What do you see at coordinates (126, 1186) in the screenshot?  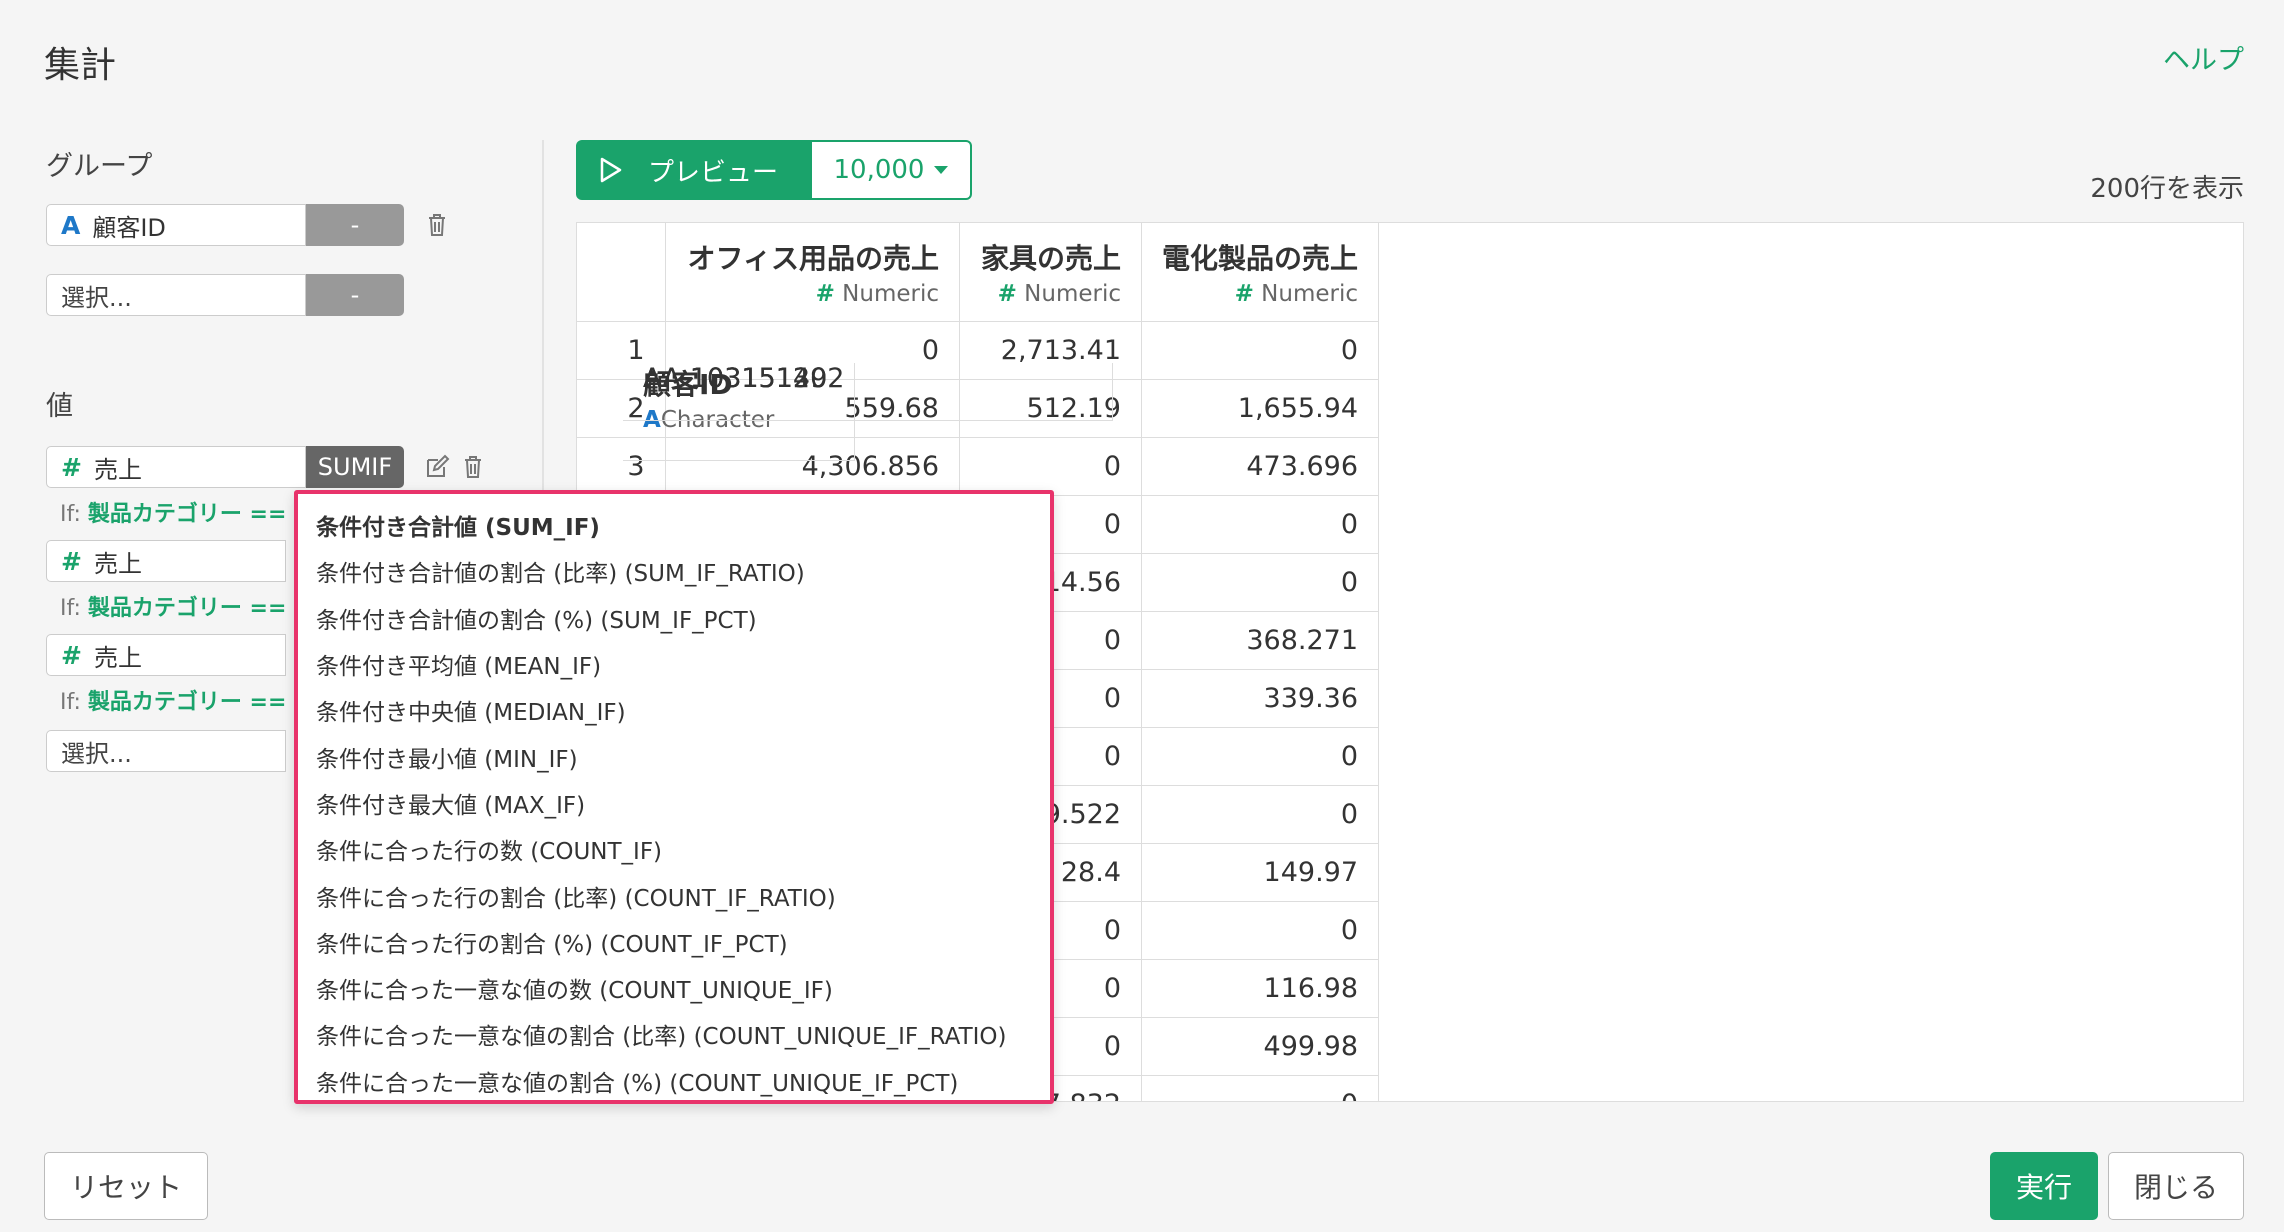 I see `reset-button: リセット` at bounding box center [126, 1186].